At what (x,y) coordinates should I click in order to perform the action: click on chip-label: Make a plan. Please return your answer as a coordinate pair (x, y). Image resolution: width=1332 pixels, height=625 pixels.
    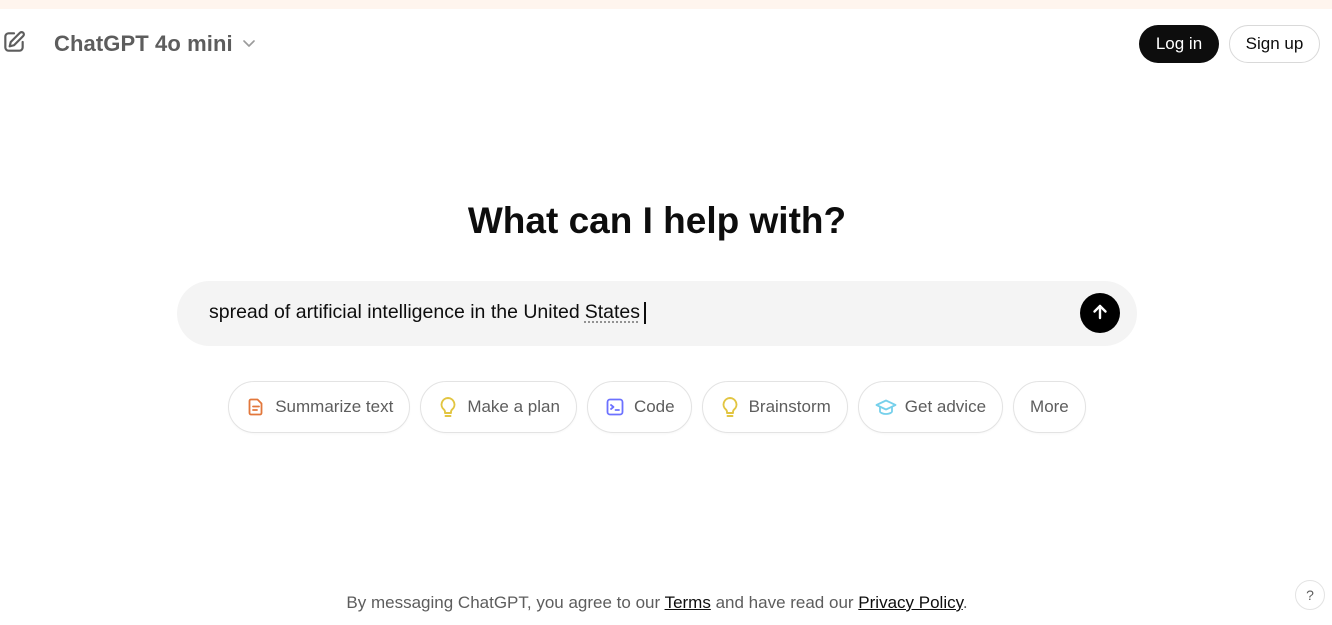
    Looking at the image, I should click on (513, 406).